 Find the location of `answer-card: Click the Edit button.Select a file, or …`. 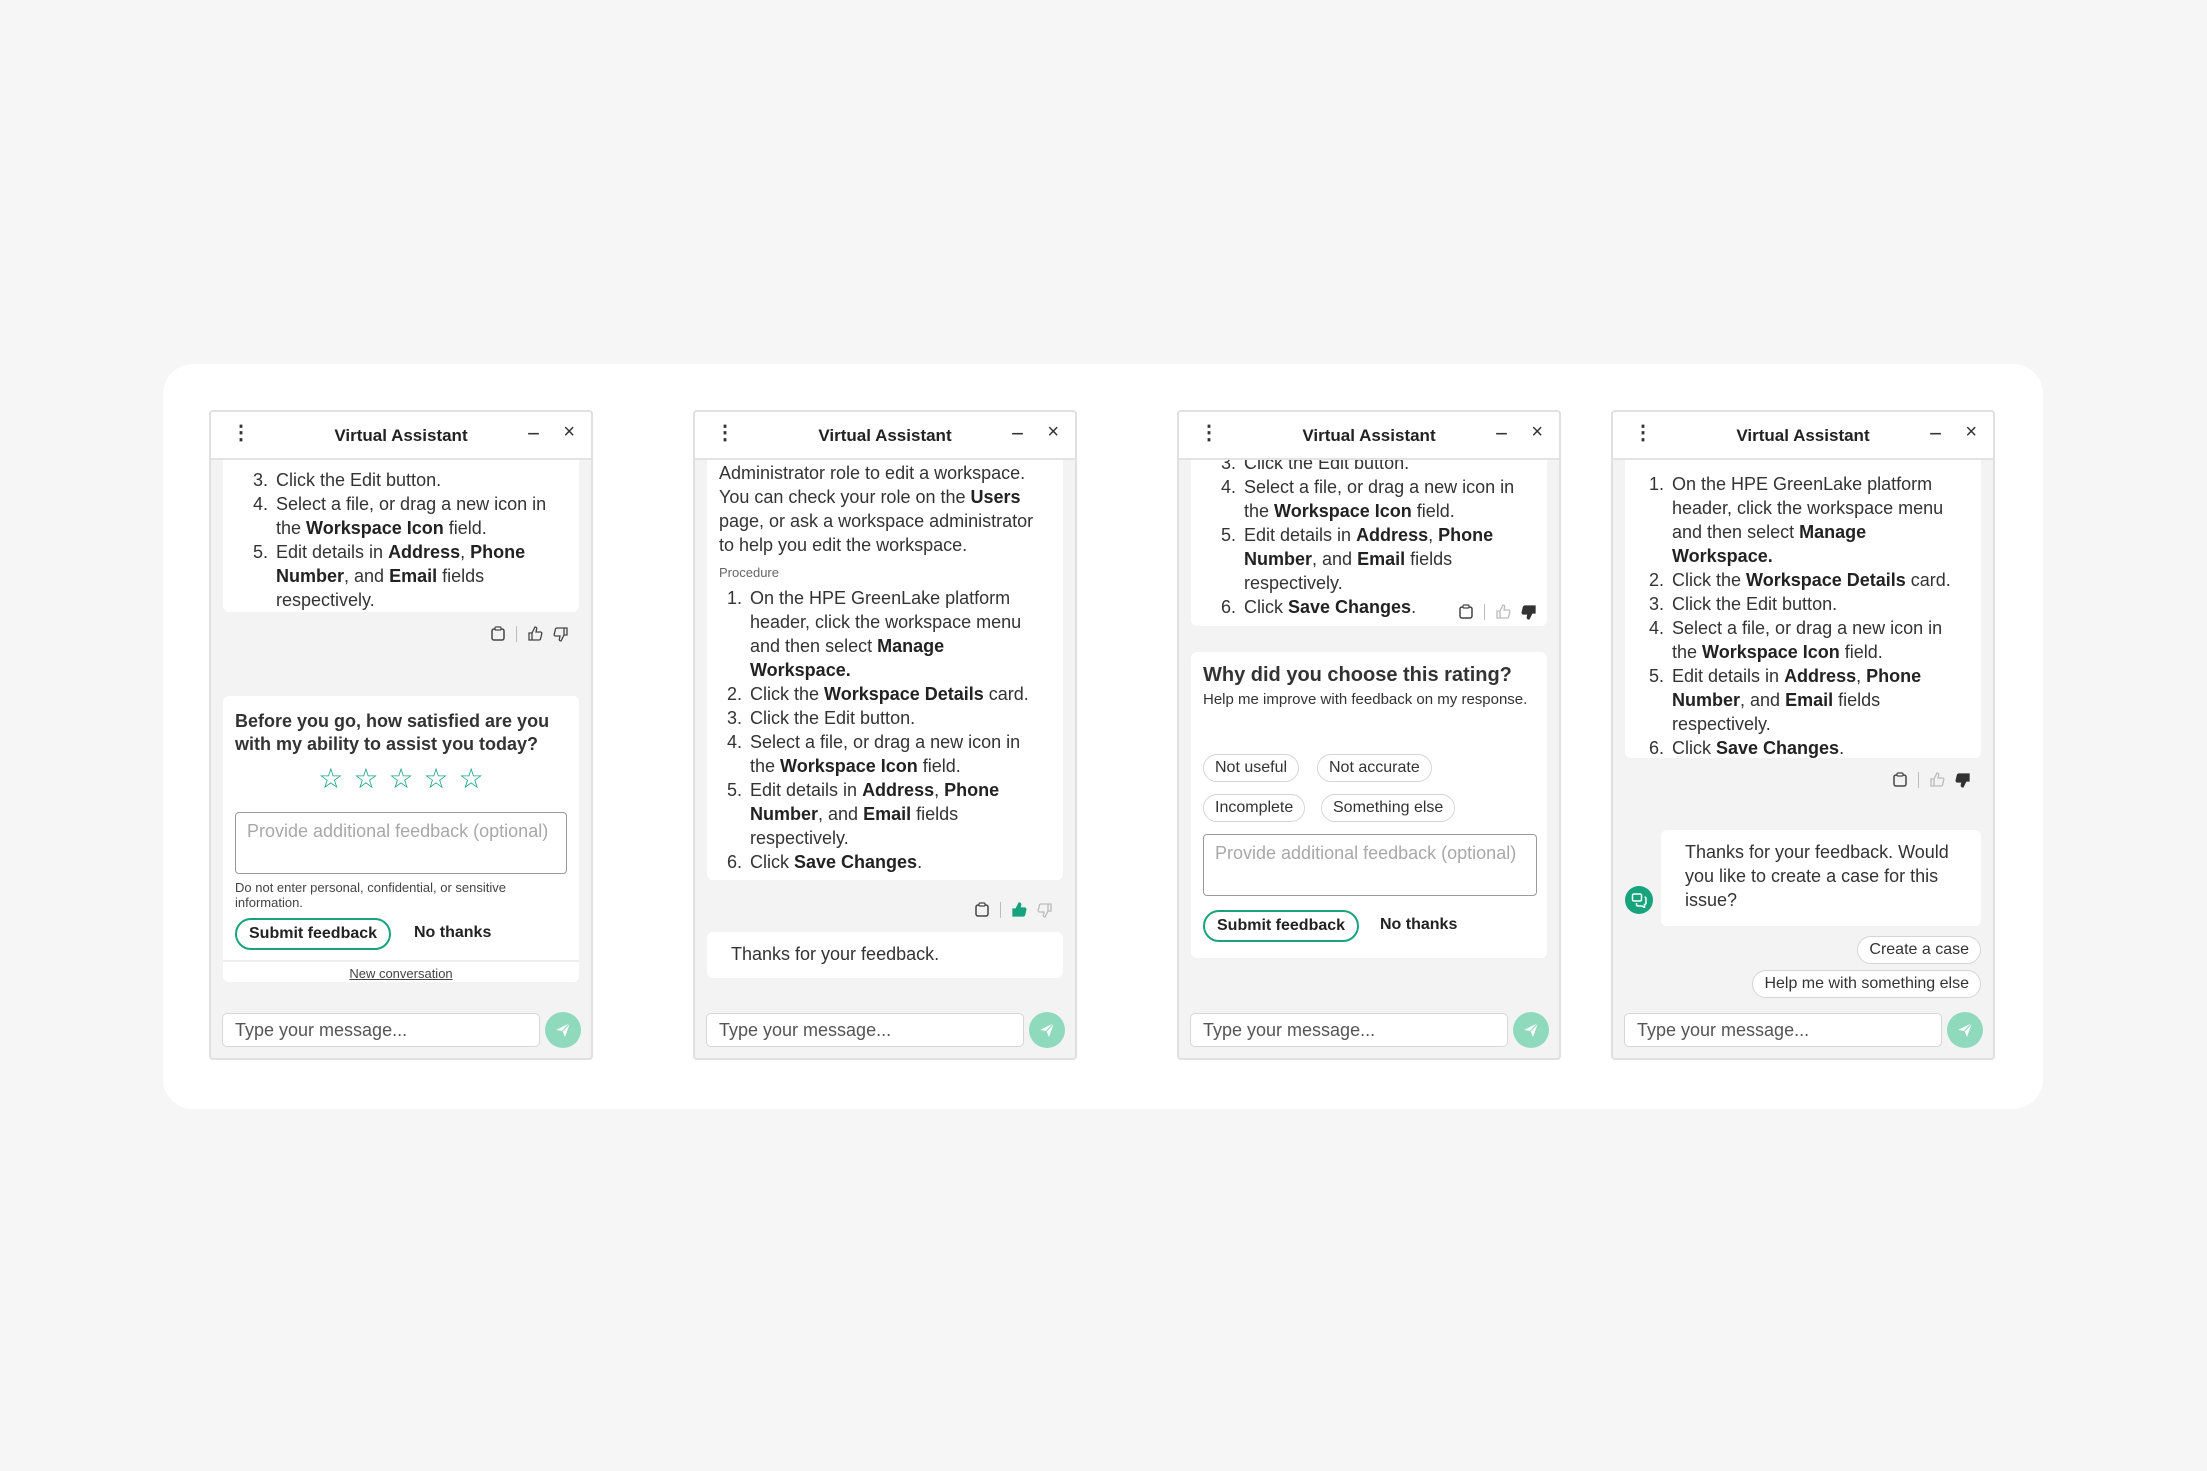

answer-card: Click the Edit button.Select a file, or … is located at coordinates (401, 536).